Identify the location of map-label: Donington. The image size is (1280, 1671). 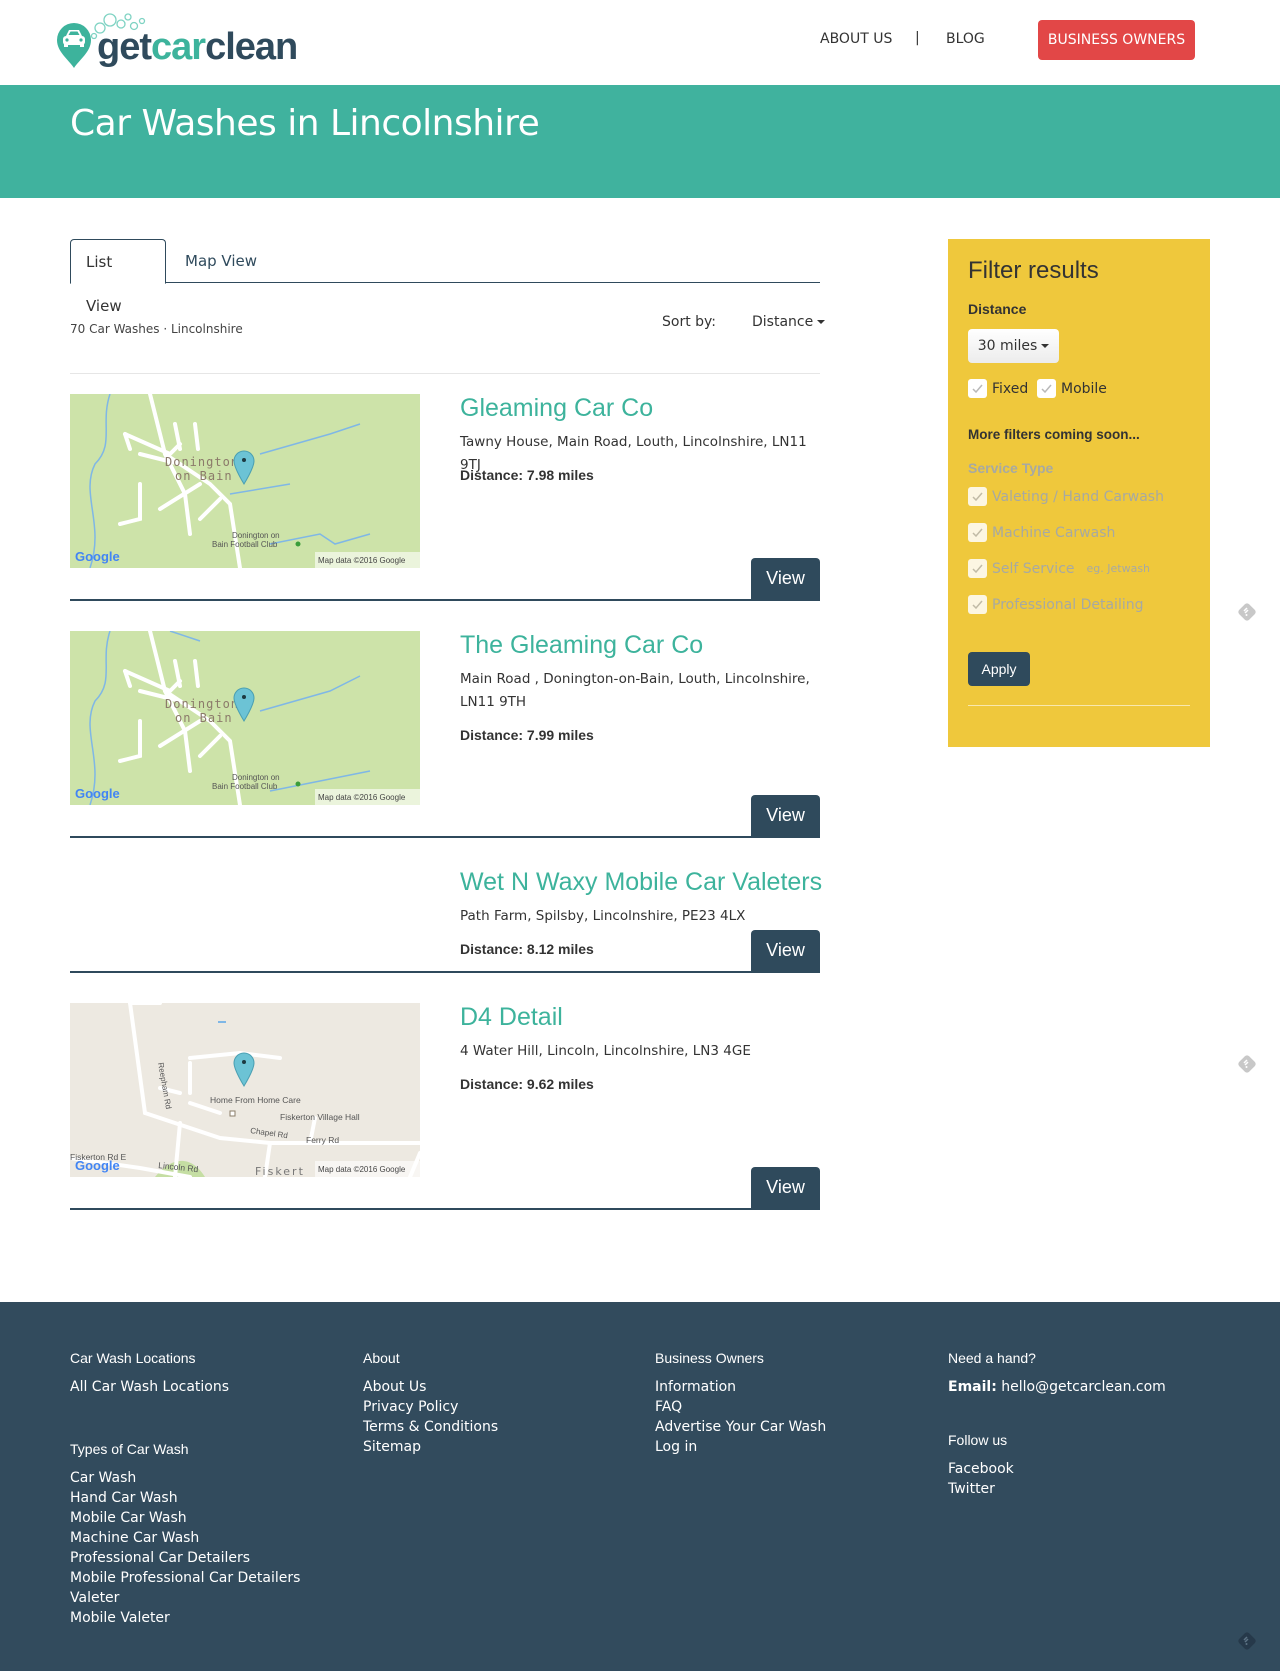
(202, 462).